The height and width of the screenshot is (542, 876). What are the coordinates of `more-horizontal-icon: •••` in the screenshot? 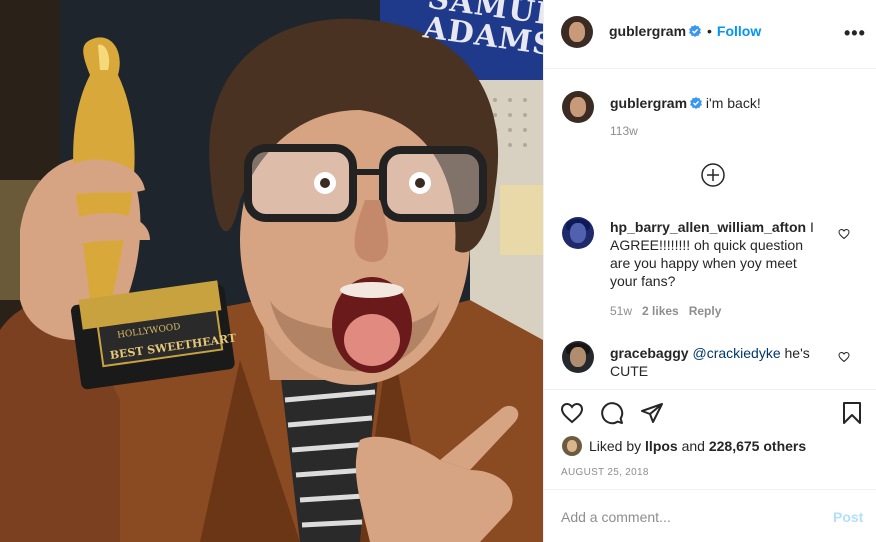 It's located at (855, 33).